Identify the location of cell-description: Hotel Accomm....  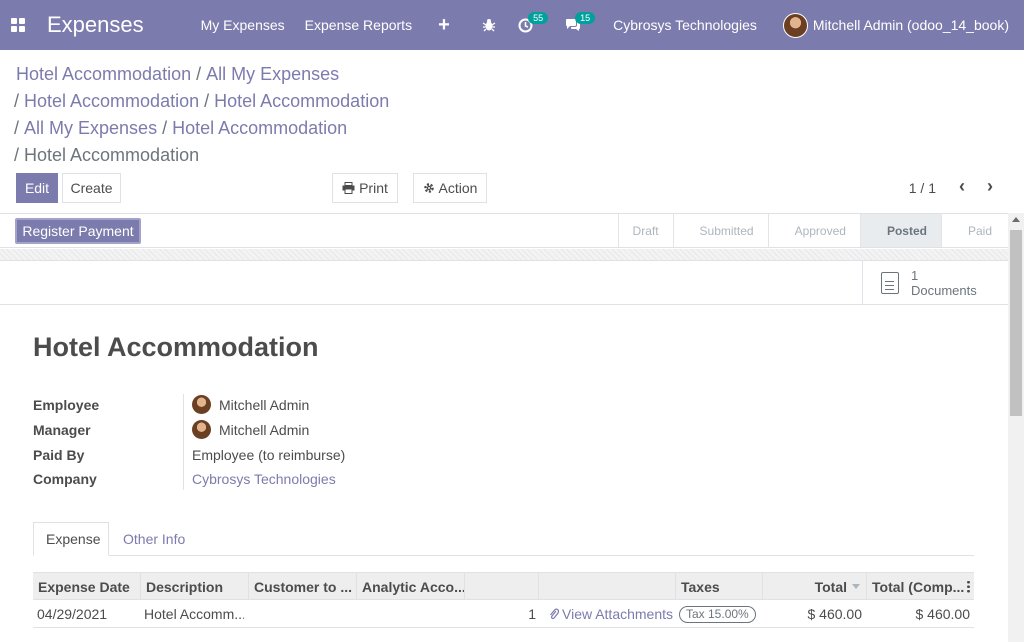
(194, 614).